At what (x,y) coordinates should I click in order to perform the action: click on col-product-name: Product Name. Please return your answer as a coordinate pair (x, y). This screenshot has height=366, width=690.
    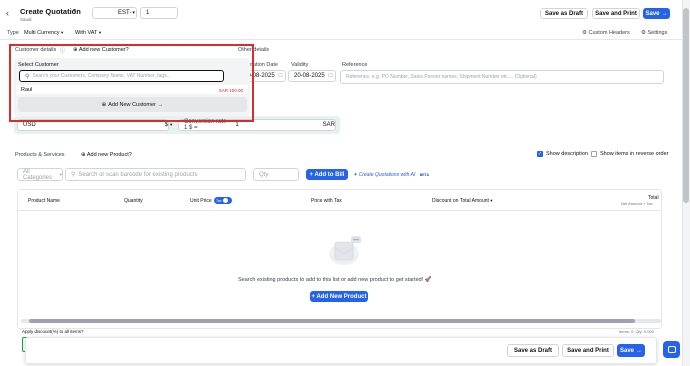
    Looking at the image, I should click on (44, 201).